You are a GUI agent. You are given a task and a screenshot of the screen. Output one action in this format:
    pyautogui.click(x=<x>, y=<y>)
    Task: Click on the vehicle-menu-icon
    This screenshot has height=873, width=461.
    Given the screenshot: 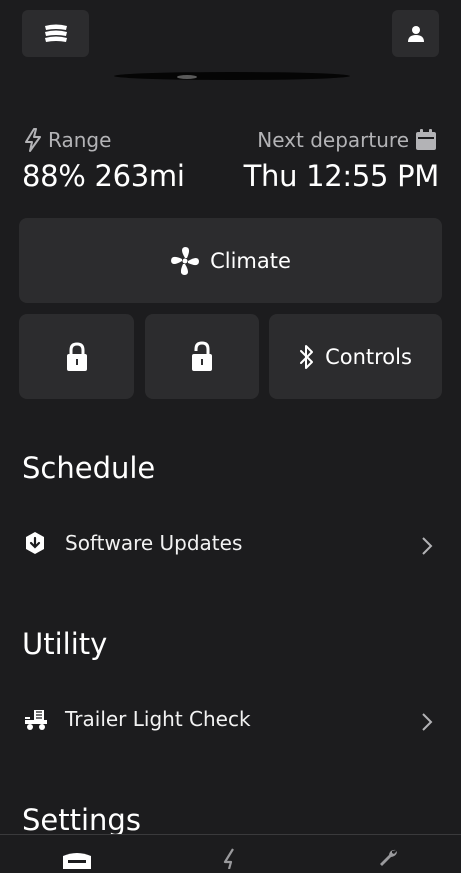 What is the action you would take?
    pyautogui.click(x=55, y=33)
    